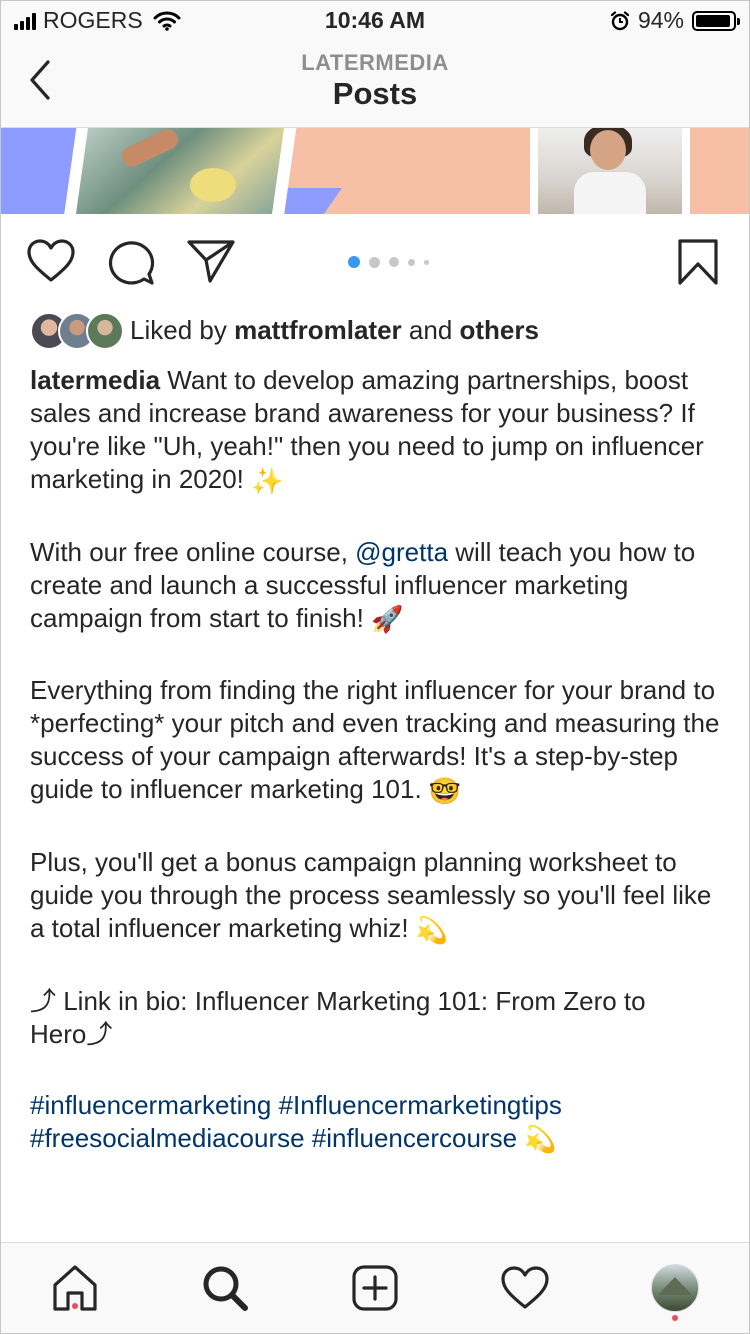 Image resolution: width=750 pixels, height=1334 pixels. I want to click on media-photo-drink, so click(180, 171).